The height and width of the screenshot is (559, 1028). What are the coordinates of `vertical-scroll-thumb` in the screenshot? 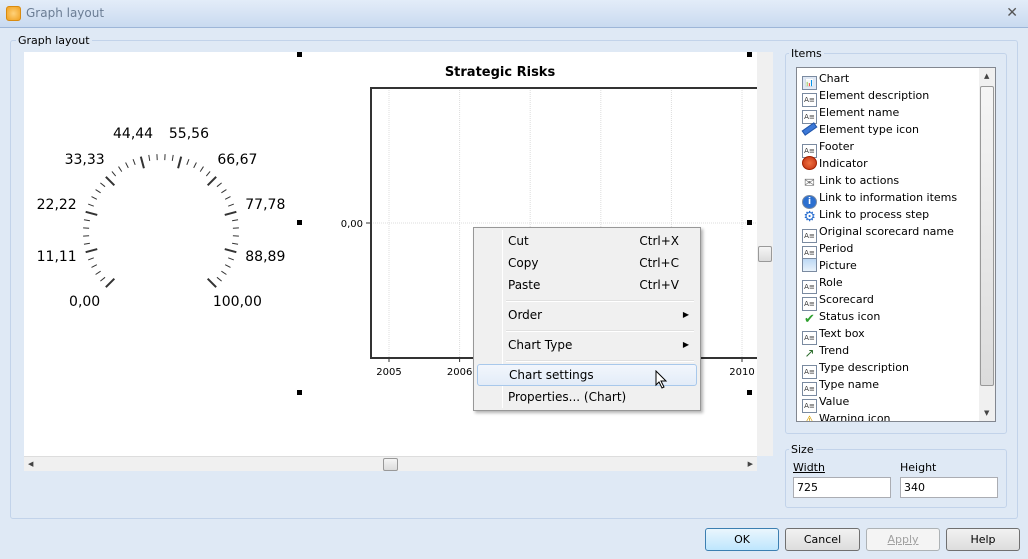 It's located at (765, 254).